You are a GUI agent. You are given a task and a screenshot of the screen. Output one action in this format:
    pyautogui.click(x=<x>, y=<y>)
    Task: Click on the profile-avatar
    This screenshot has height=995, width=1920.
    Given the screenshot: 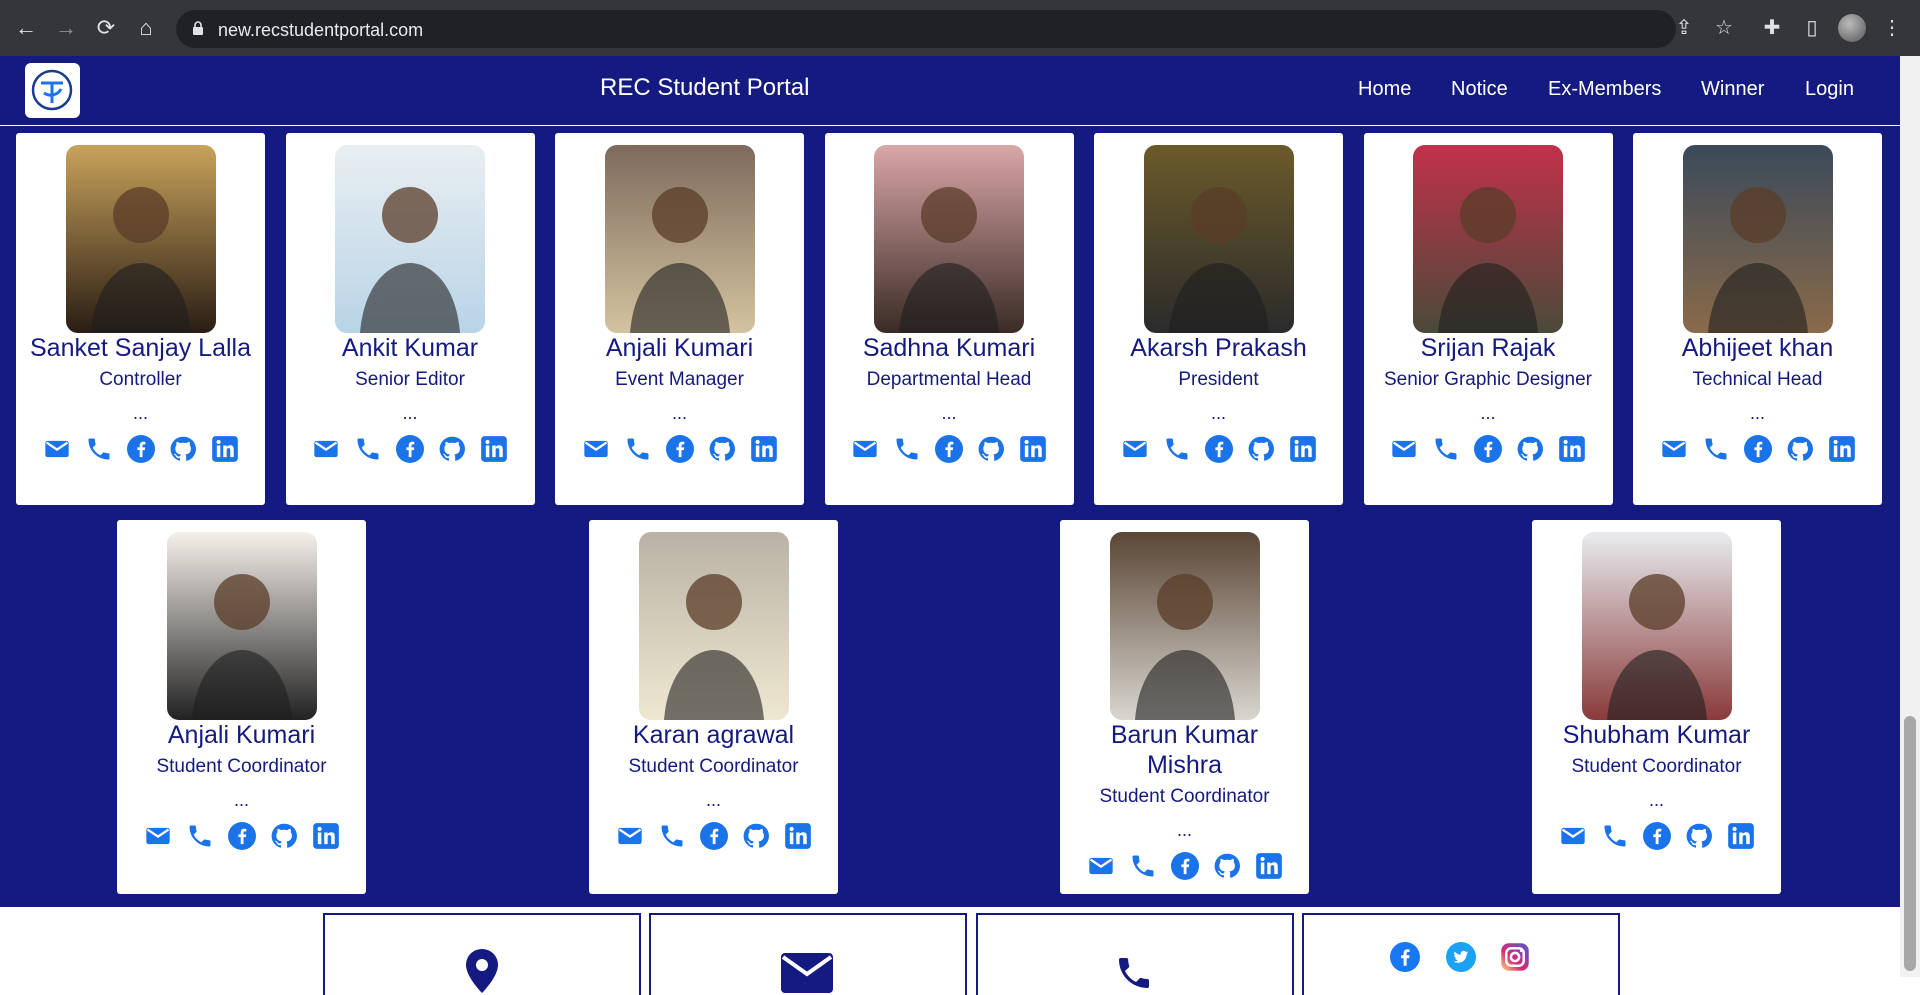 What is the action you would take?
    pyautogui.click(x=1852, y=28)
    